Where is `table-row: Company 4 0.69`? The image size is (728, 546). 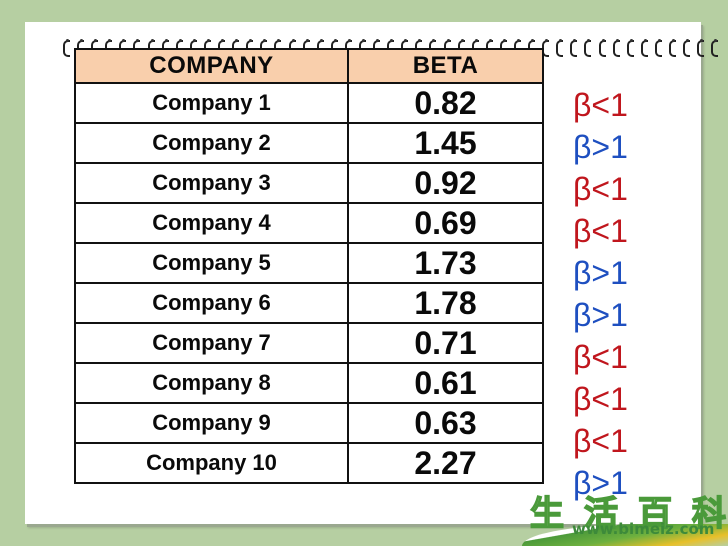
table-row: Company 4 0.69 is located at coordinates (309, 223).